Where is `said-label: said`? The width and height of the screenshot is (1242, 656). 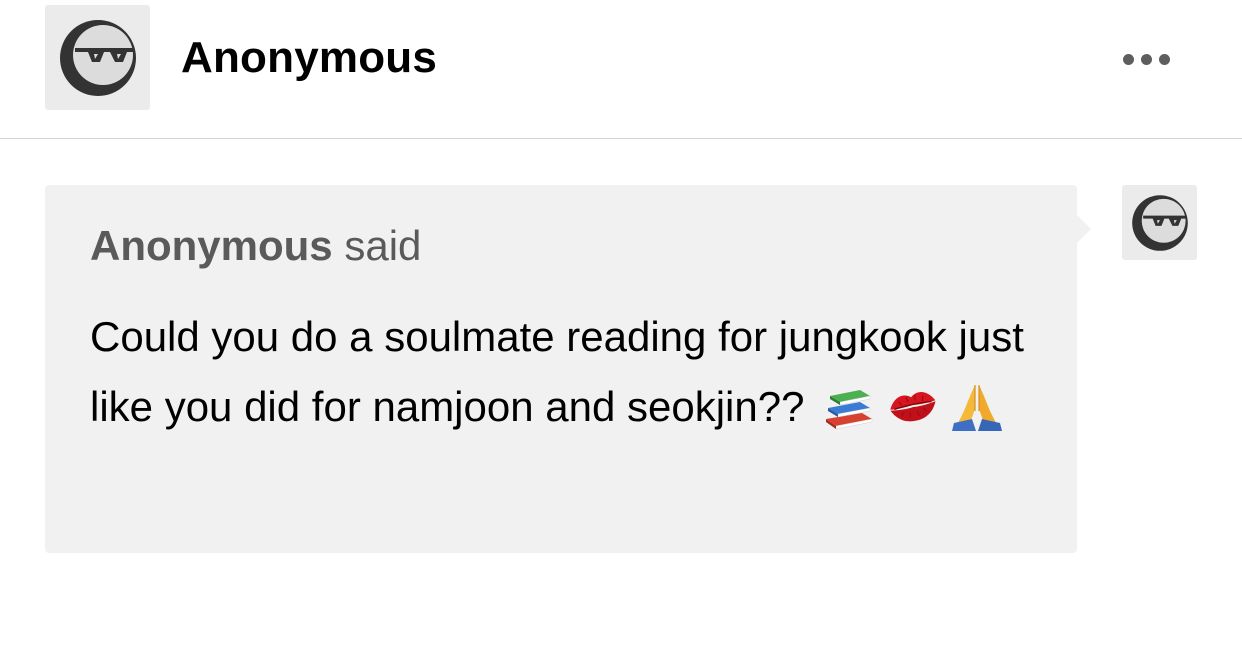
said-label: said is located at coordinates (383, 245).